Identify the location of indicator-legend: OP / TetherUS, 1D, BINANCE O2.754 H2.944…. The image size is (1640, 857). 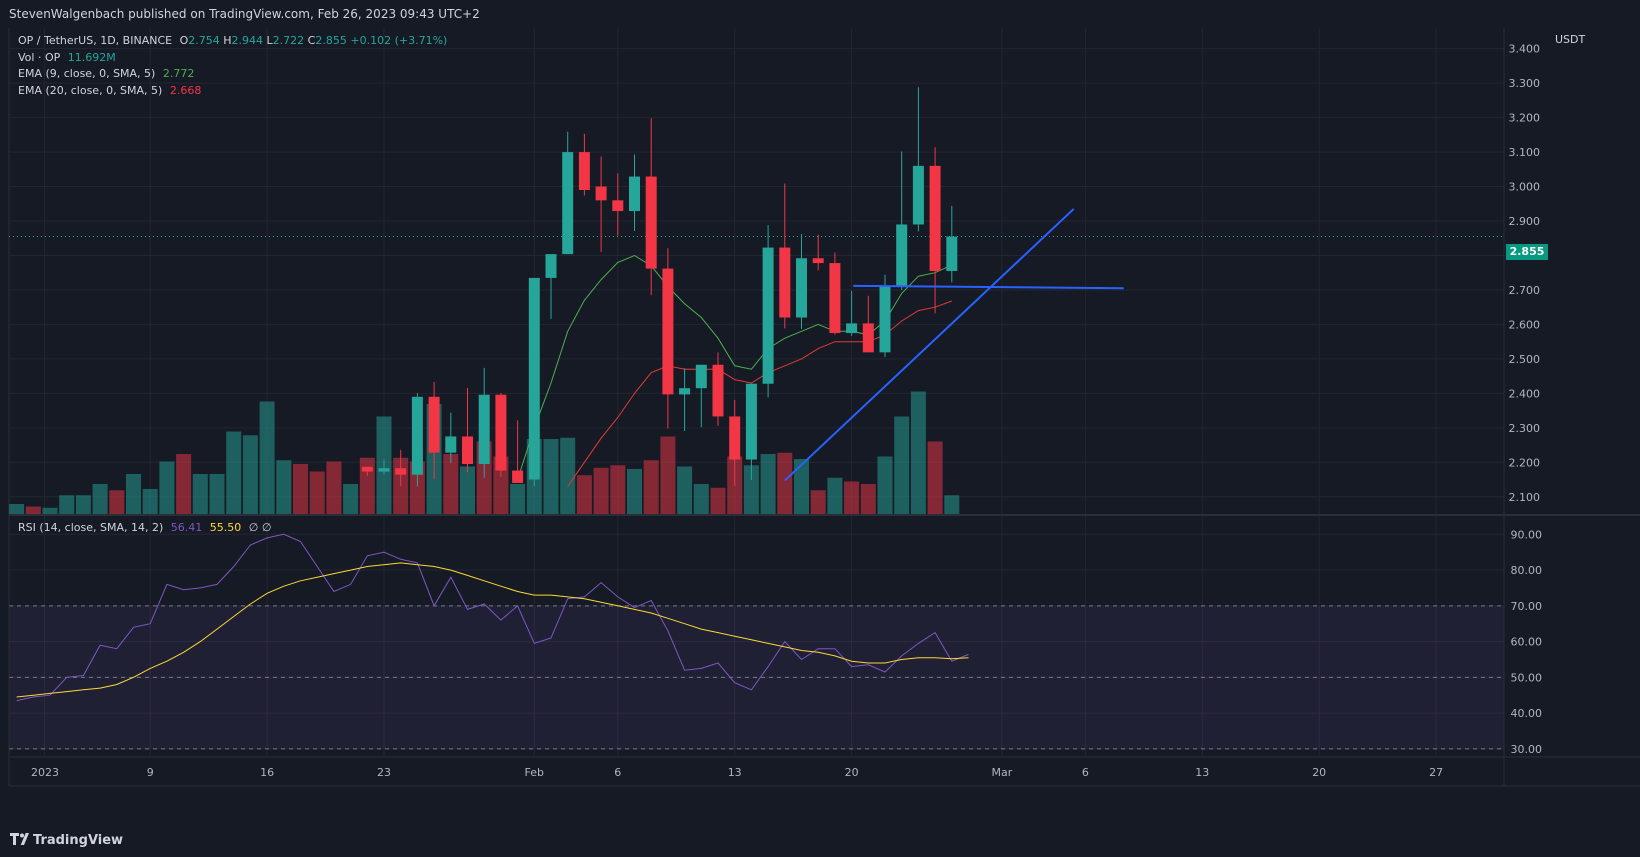
(232, 66).